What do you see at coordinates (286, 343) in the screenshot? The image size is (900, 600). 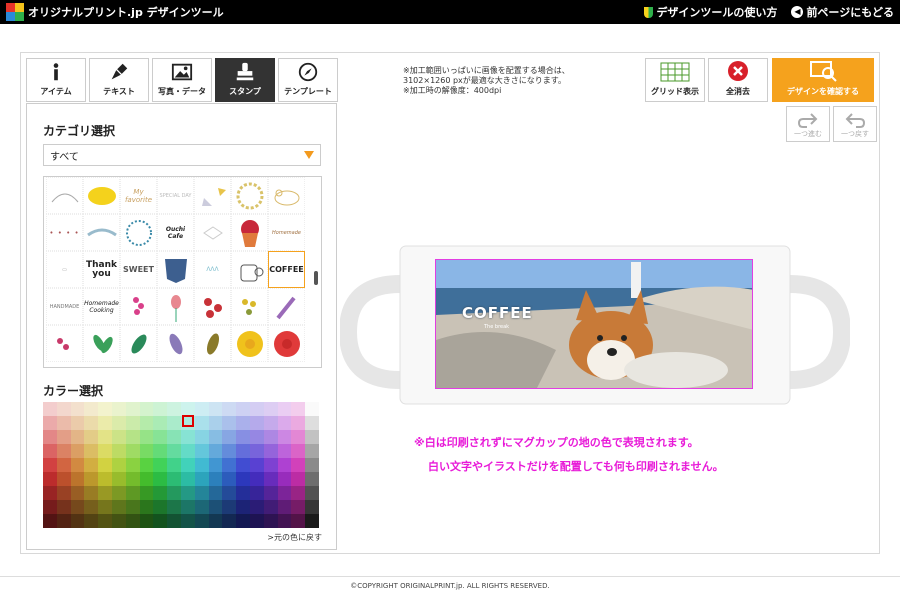 I see `stamp-red-flower` at bounding box center [286, 343].